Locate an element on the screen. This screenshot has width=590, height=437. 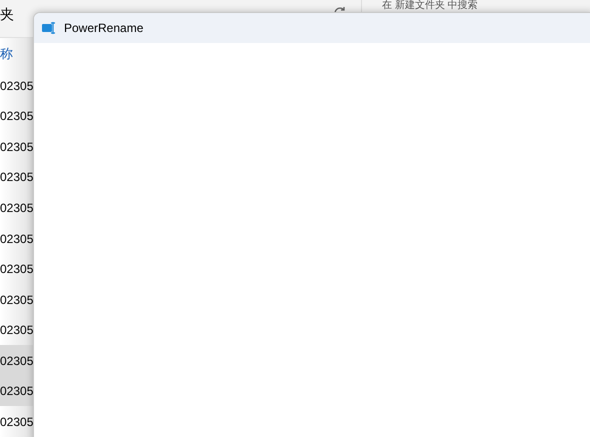
app-icon is located at coordinates (49, 28).